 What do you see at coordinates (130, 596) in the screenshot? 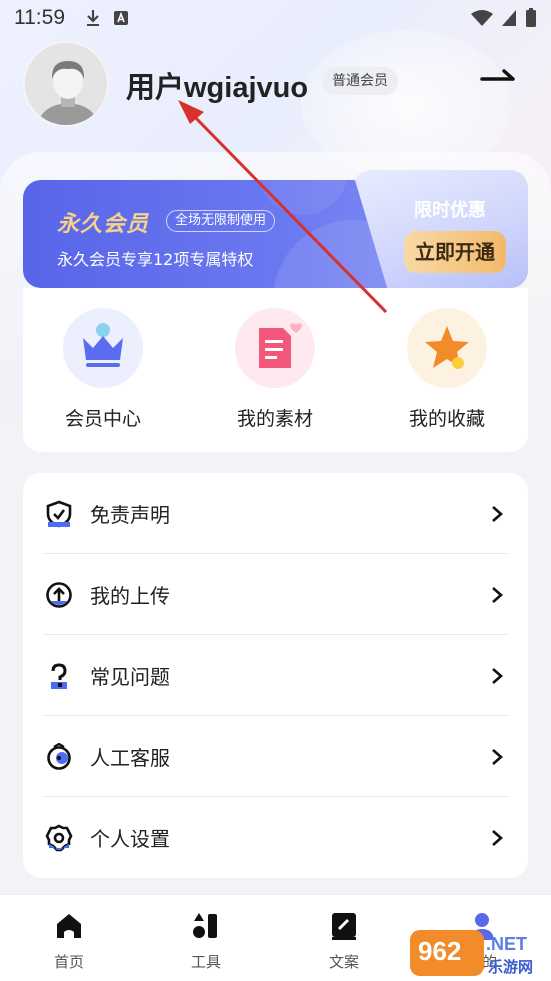
I see `menu-item-label: 我的上传` at bounding box center [130, 596].